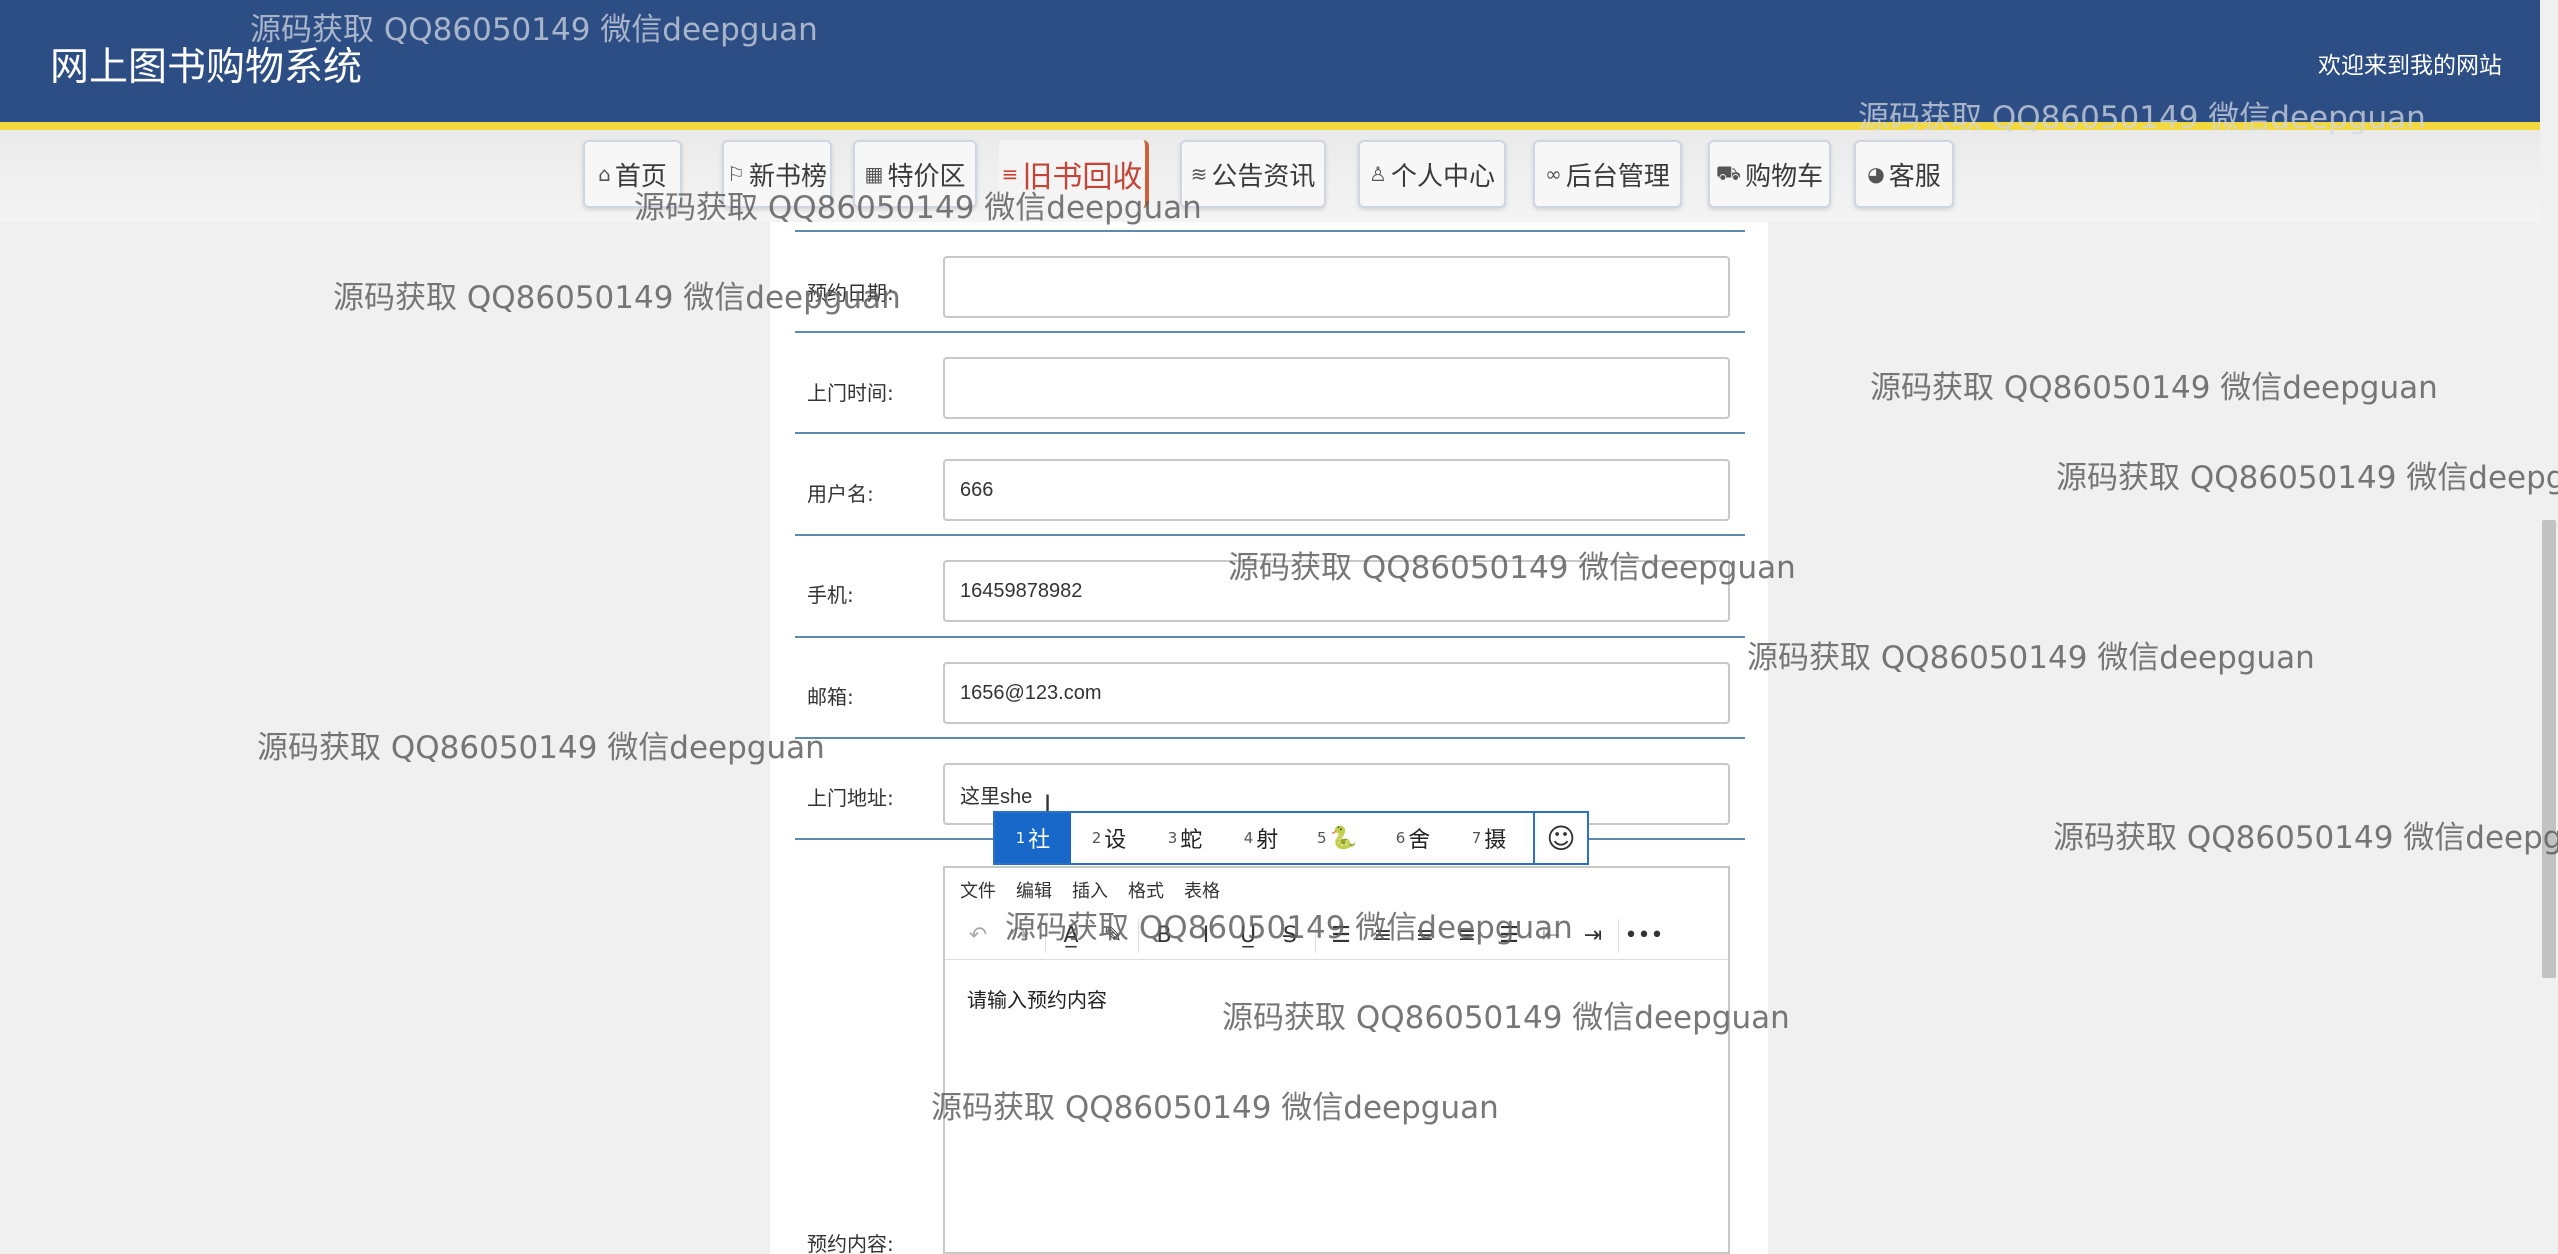 Image resolution: width=2558 pixels, height=1254 pixels. I want to click on editor-toolbar: ↶ ↷ A̲ ✎ B I U̲ S̶ ☰ ≡ ≡ ≡ ☰ ⇤ ⇥ •••, so click(1336, 936).